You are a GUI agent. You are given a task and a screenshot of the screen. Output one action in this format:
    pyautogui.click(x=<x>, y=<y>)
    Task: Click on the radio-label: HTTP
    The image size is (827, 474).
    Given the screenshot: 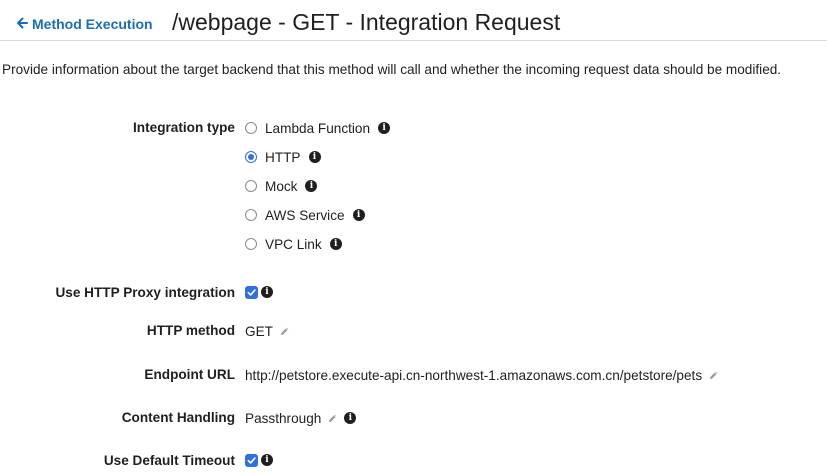 What is the action you would take?
    pyautogui.click(x=283, y=157)
    